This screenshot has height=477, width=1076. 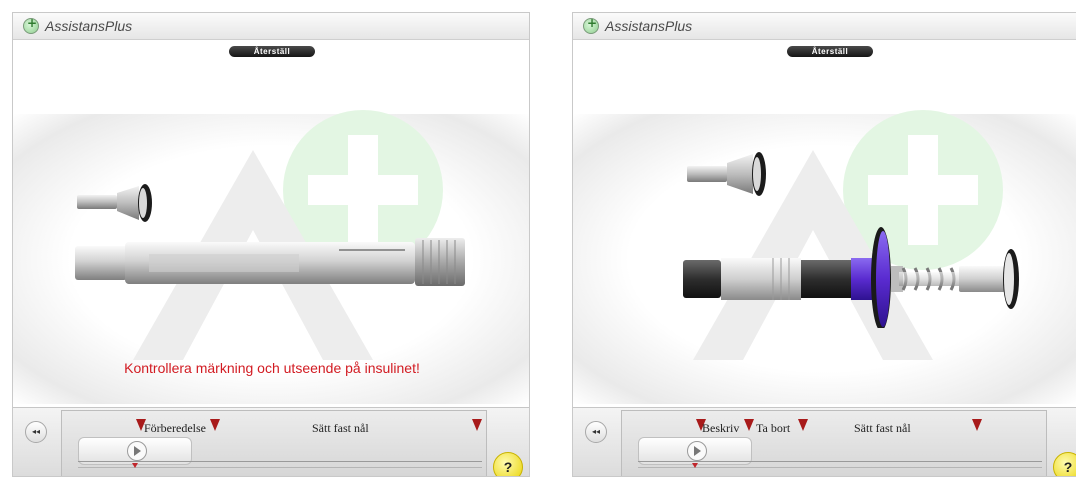 What do you see at coordinates (776, 428) in the screenshot?
I see `chapter-label: Ta bort` at bounding box center [776, 428].